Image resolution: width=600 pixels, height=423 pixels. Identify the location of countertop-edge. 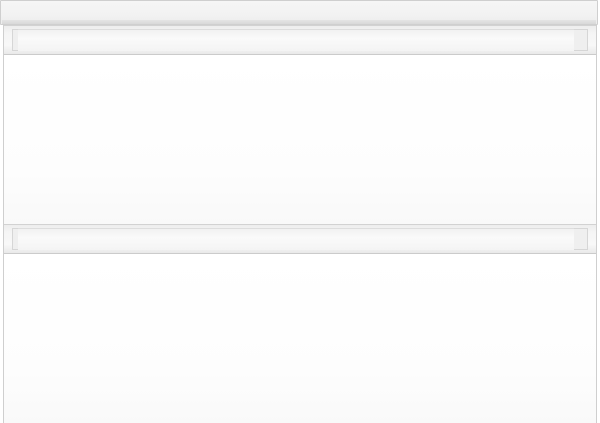
(299, 22).